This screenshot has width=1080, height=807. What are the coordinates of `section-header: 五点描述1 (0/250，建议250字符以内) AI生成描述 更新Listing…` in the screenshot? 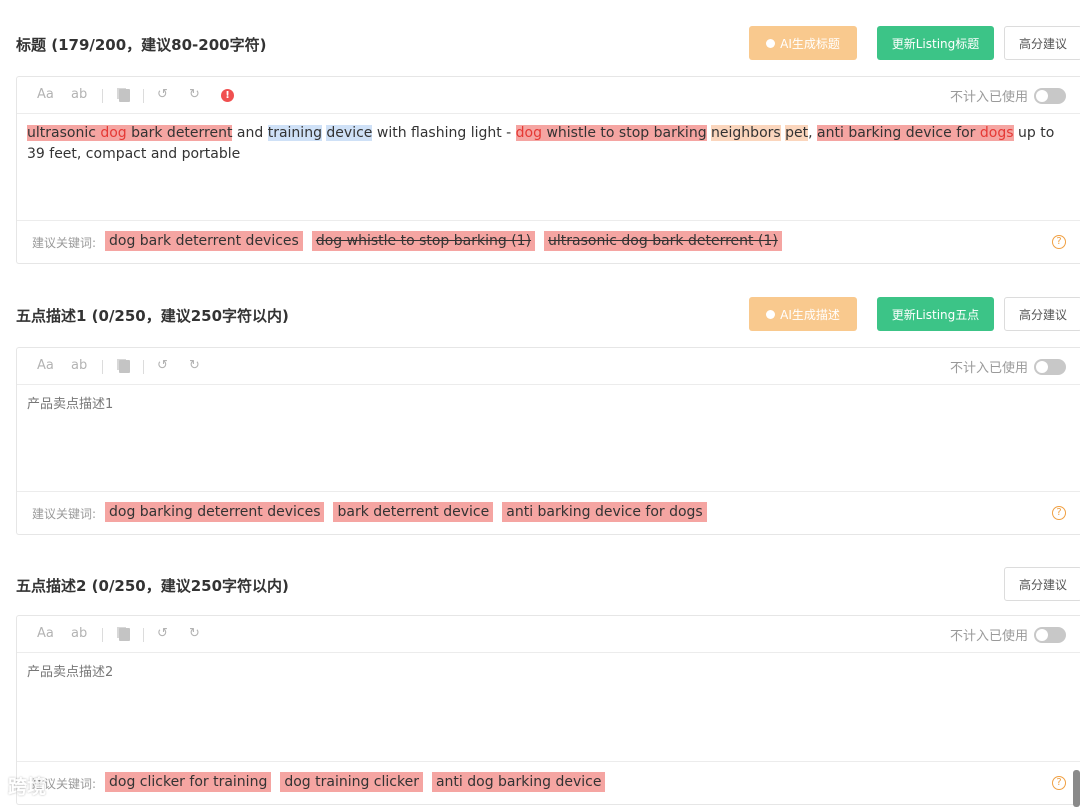 It's located at (540, 315).